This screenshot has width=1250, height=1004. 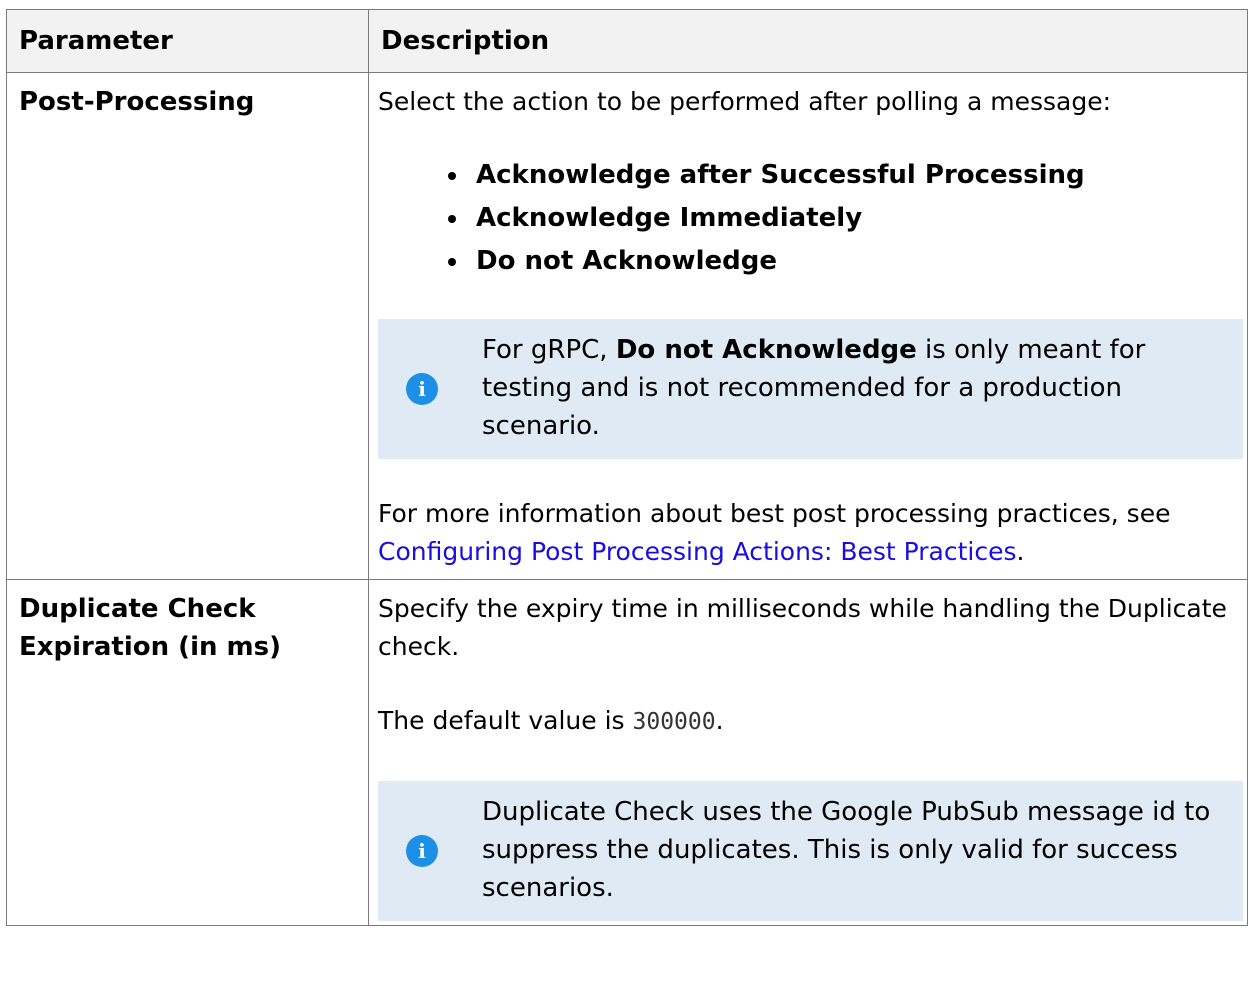 What do you see at coordinates (1020, 551) in the screenshot?
I see `more-info-suffix: .` at bounding box center [1020, 551].